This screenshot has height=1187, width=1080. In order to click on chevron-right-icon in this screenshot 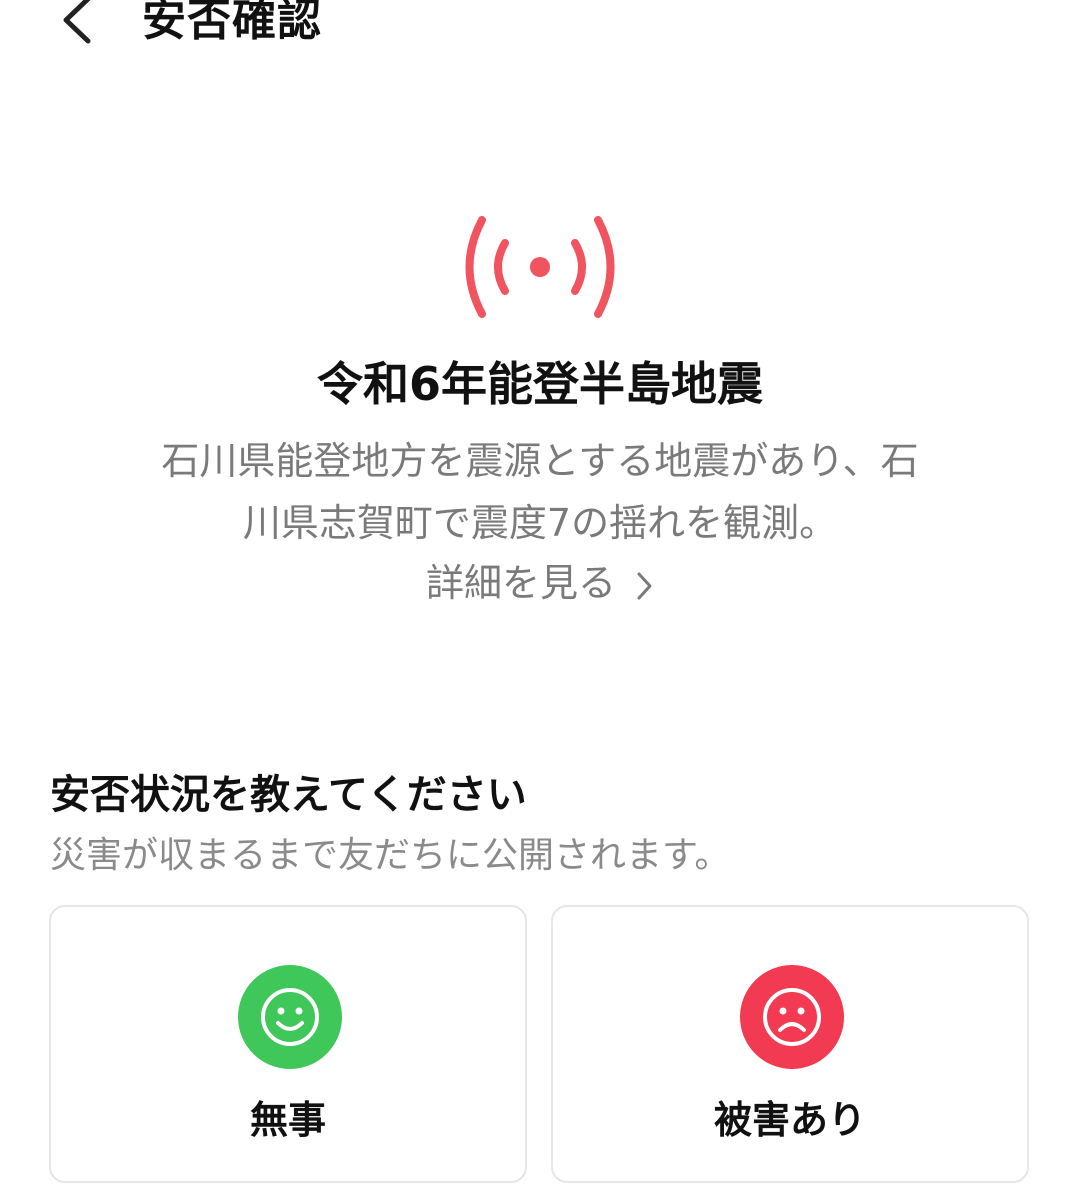, I will do `click(644, 585)`.